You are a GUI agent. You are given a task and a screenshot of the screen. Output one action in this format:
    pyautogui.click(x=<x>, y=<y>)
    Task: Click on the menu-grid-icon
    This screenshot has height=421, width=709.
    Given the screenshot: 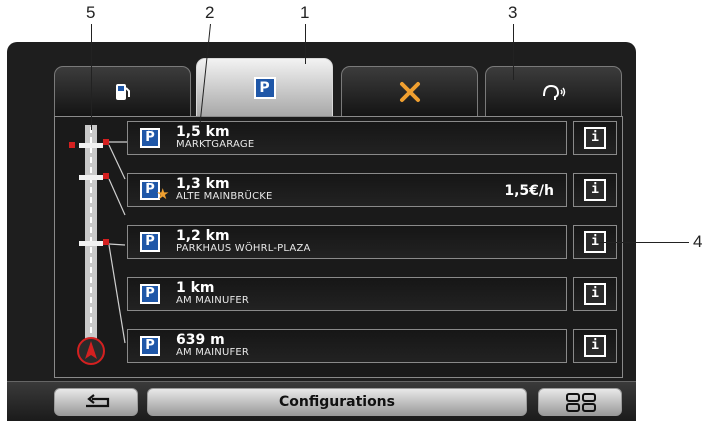 What is the action you would take?
    pyautogui.click(x=581, y=402)
    